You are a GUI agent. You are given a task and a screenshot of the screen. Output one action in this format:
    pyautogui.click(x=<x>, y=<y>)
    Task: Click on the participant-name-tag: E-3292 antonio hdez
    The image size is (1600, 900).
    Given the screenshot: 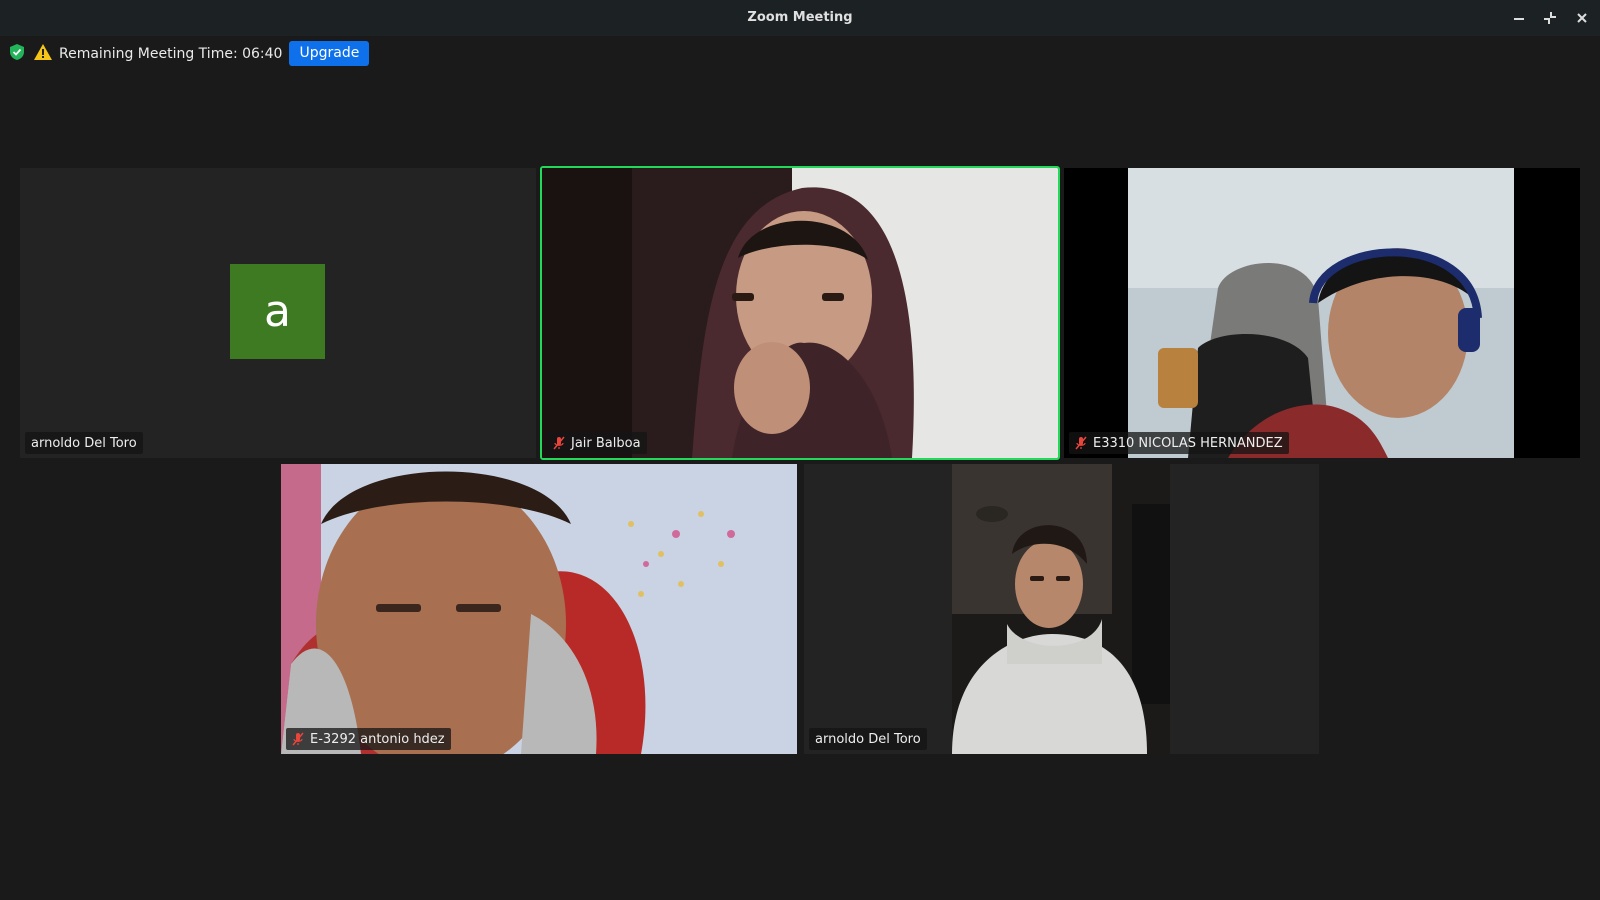 What is the action you would take?
    pyautogui.click(x=368, y=739)
    